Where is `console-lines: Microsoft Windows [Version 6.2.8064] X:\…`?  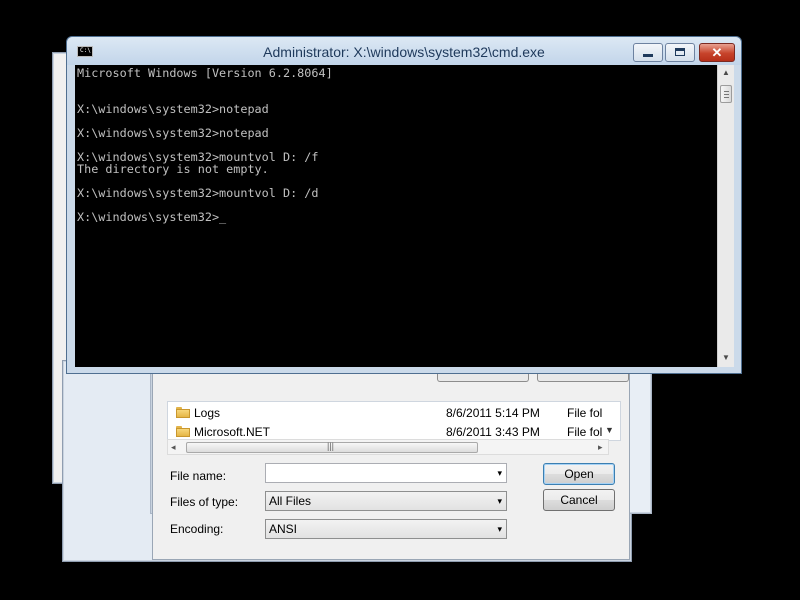 console-lines: Microsoft Windows [Version 6.2.8064] X:\… is located at coordinates (205, 145).